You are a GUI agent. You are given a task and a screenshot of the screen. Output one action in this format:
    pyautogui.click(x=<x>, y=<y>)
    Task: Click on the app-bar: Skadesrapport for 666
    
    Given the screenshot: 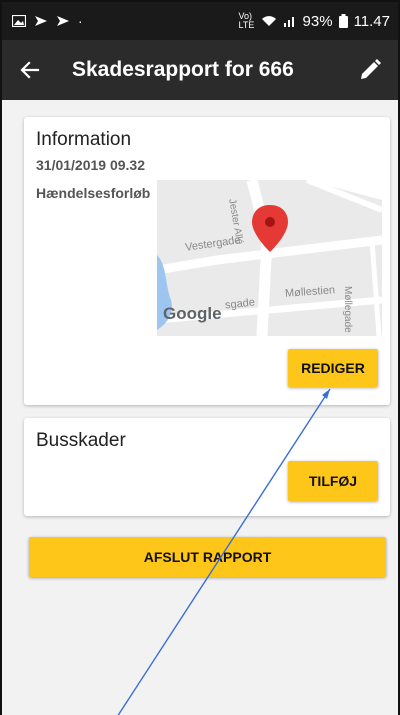 What is the action you would take?
    pyautogui.click(x=200, y=70)
    